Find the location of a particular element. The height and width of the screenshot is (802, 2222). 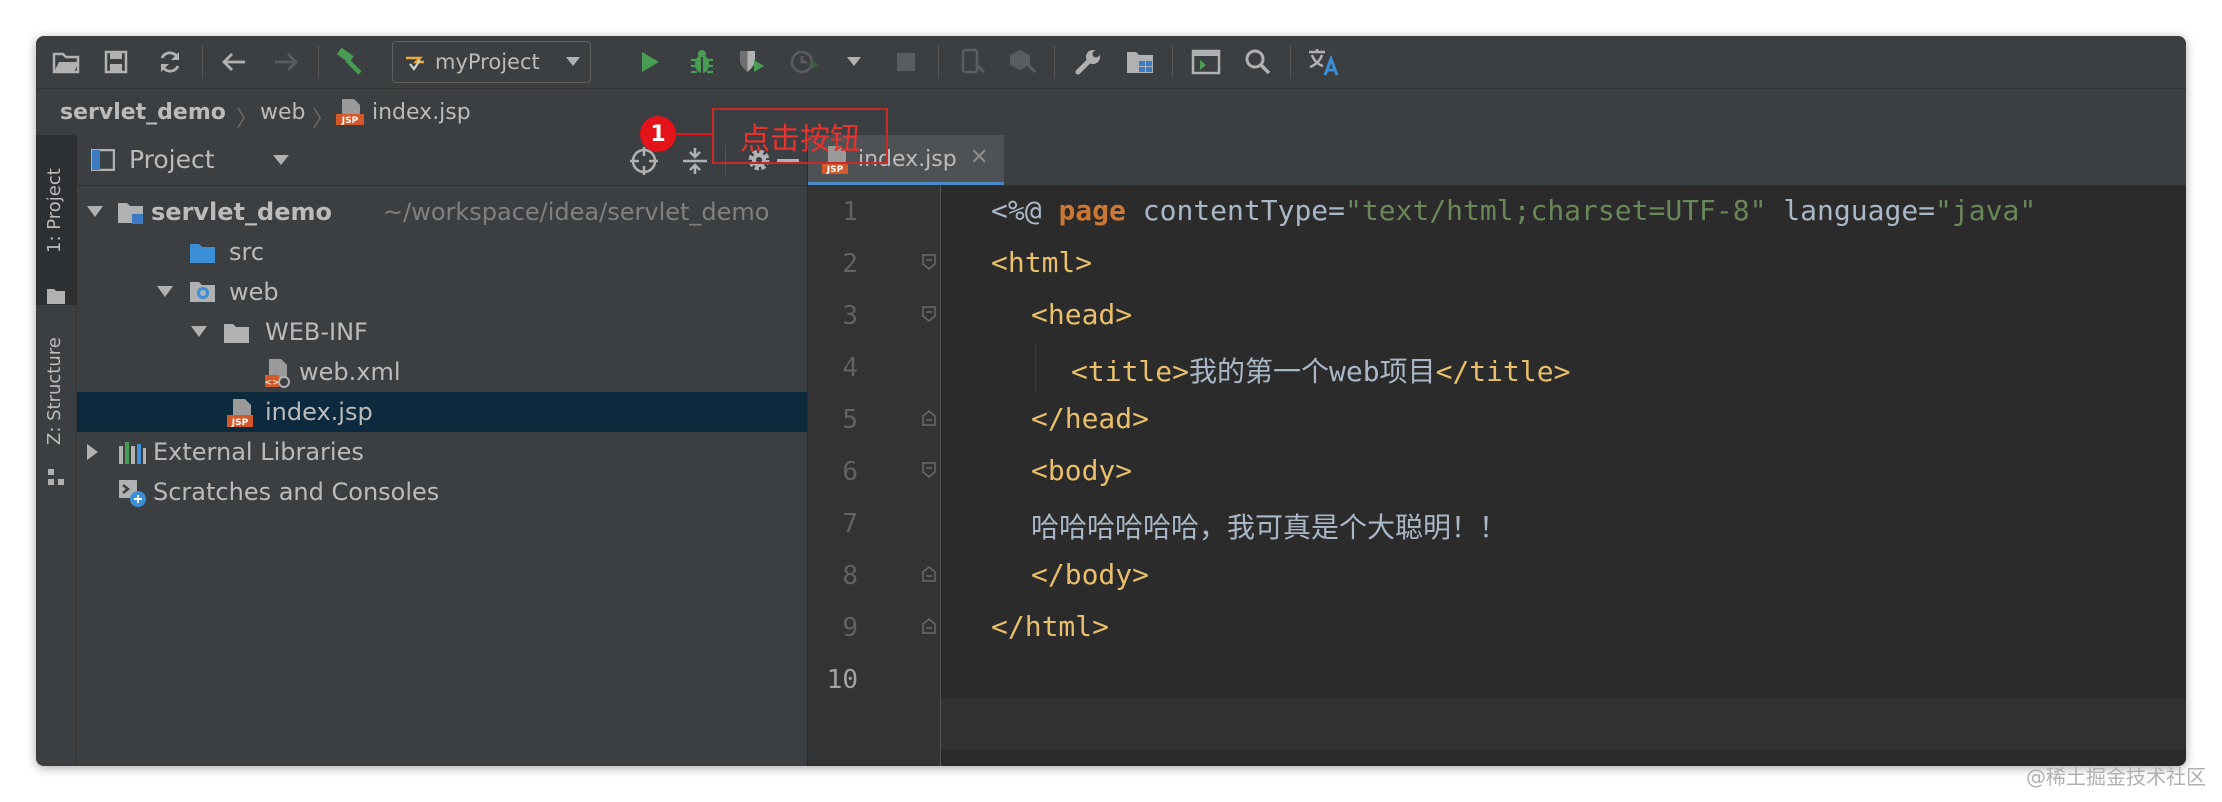

tree-item-label: servlet_demo is located at coordinates (241, 212).